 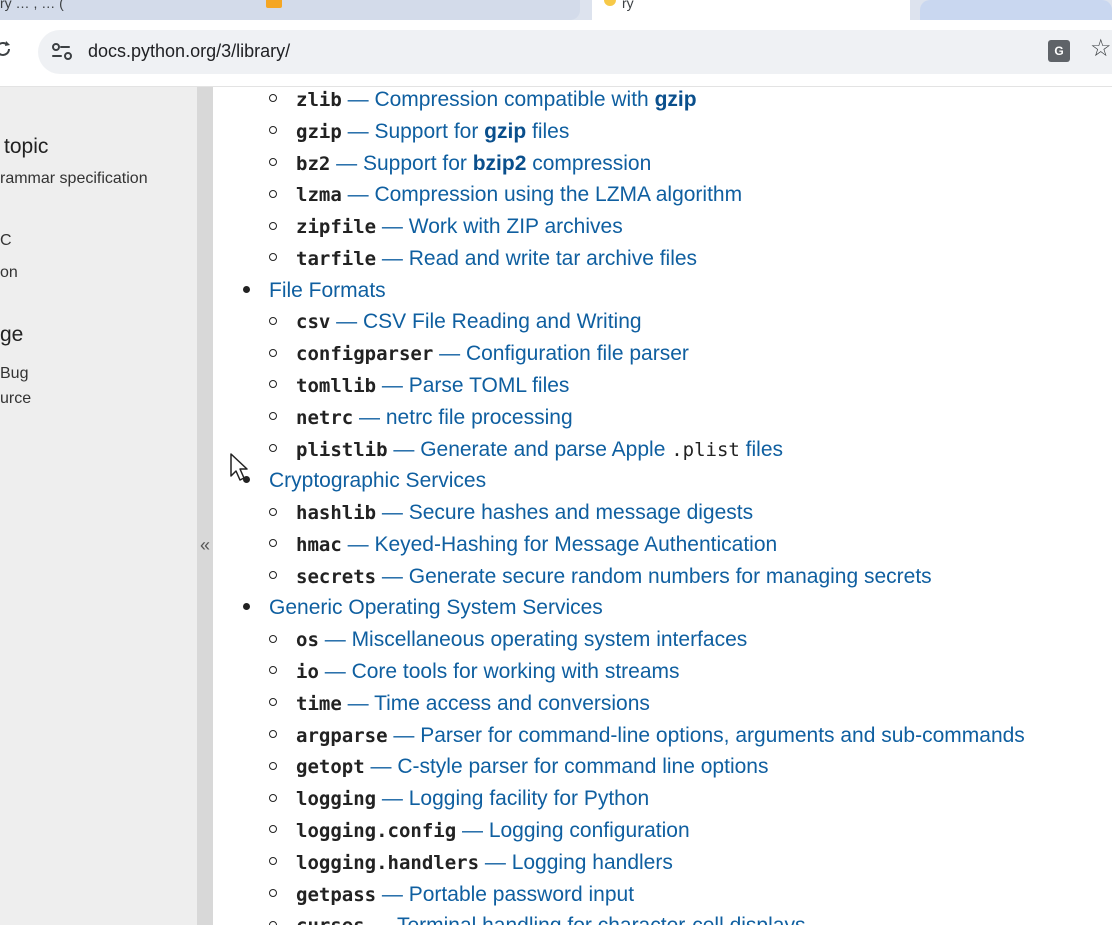 What do you see at coordinates (319, 195) in the screenshot?
I see `module-name: lzma` at bounding box center [319, 195].